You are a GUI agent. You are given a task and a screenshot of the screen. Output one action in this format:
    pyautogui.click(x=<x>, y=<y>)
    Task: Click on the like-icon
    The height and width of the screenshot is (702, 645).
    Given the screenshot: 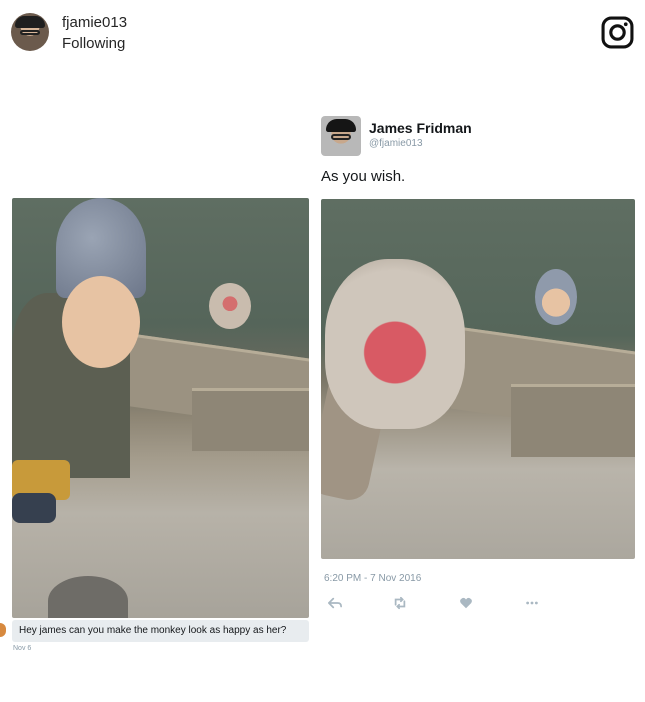 What is the action you would take?
    pyautogui.click(x=466, y=605)
    